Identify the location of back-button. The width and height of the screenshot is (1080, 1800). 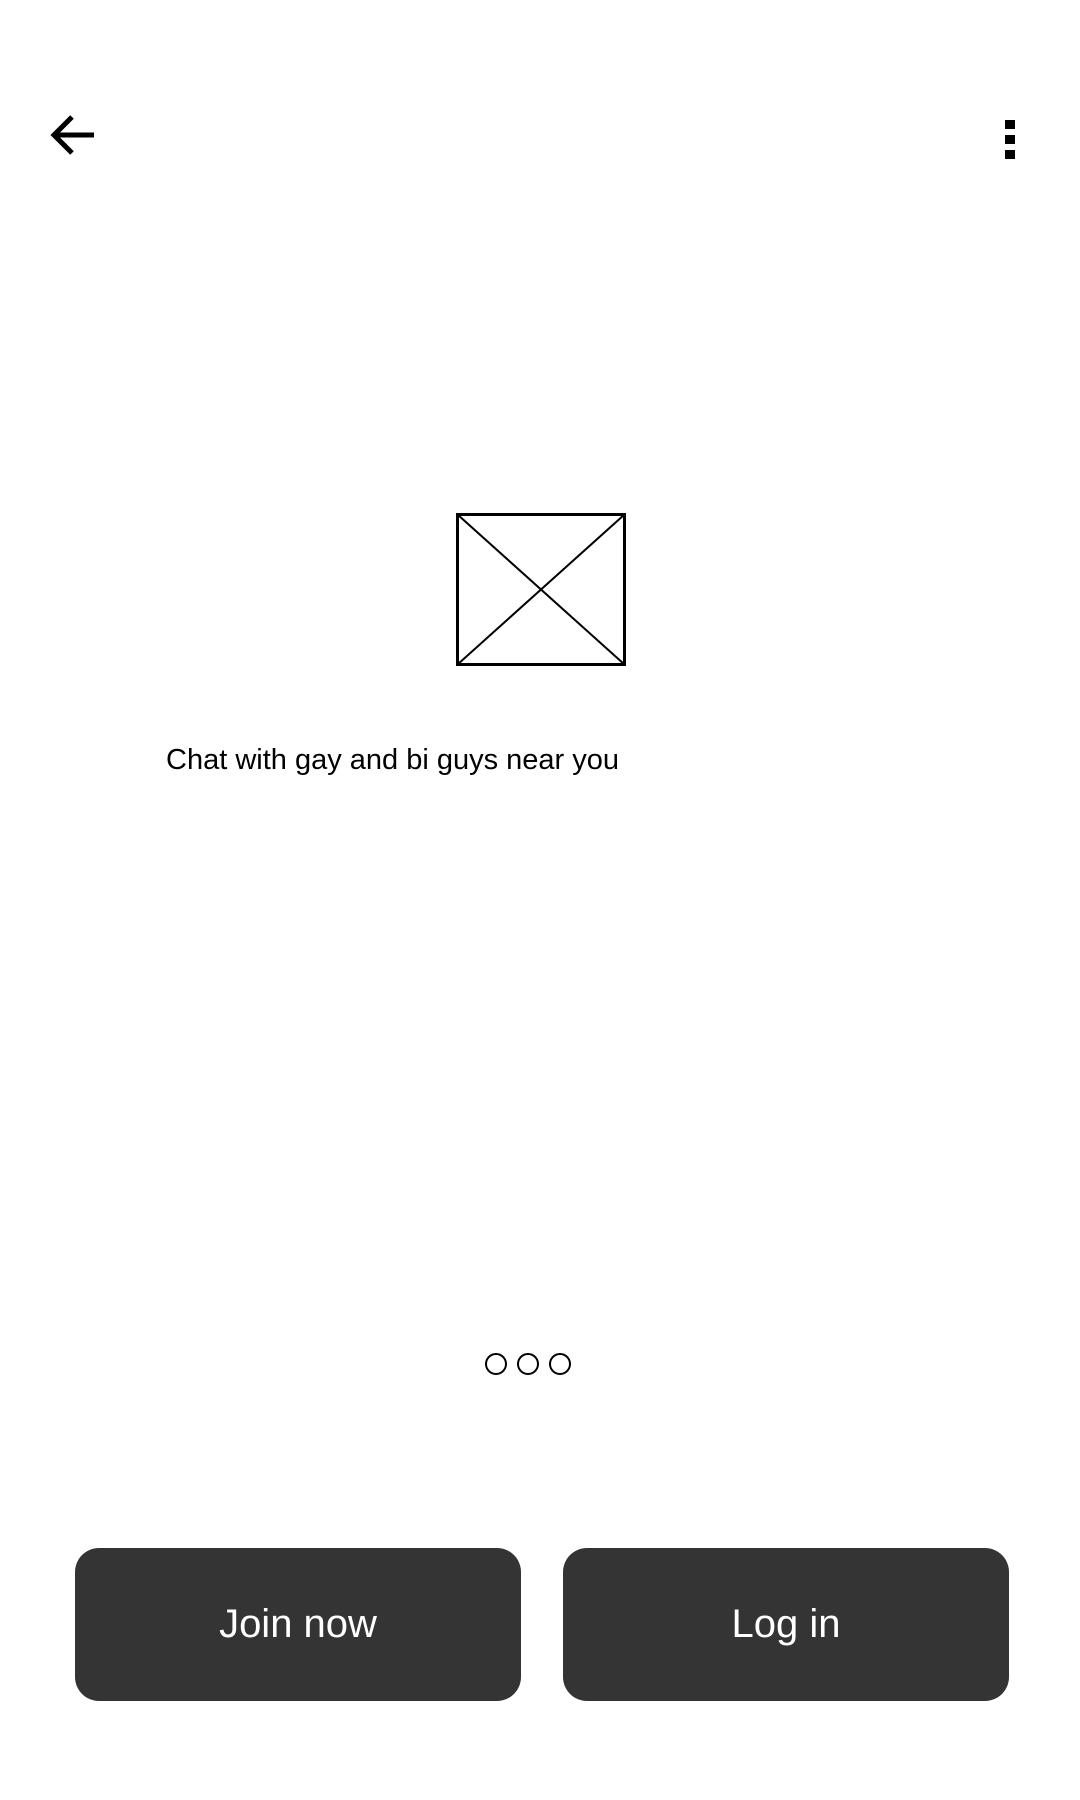
(73, 135).